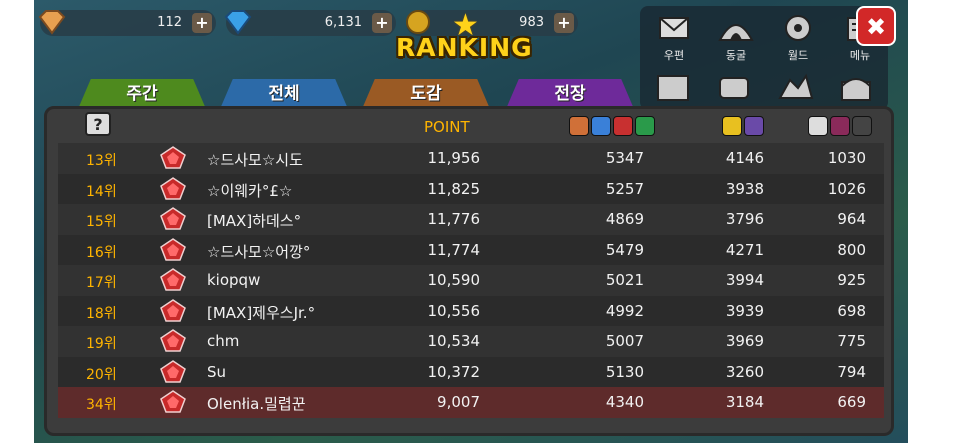  Describe the element at coordinates (259, 251) in the screenshot. I see `player-name: ☆드사모☆어깡°` at that location.